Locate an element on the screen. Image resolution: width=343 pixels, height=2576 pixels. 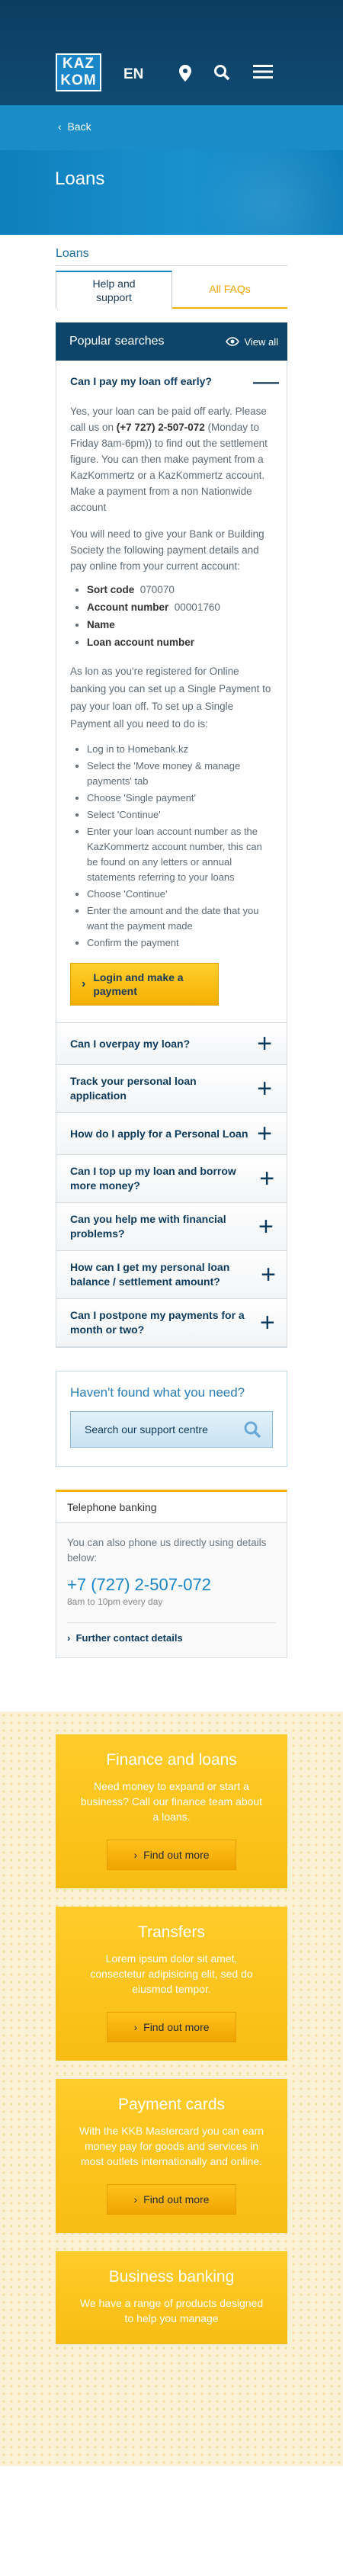
list-item: Name is located at coordinates (180, 625).